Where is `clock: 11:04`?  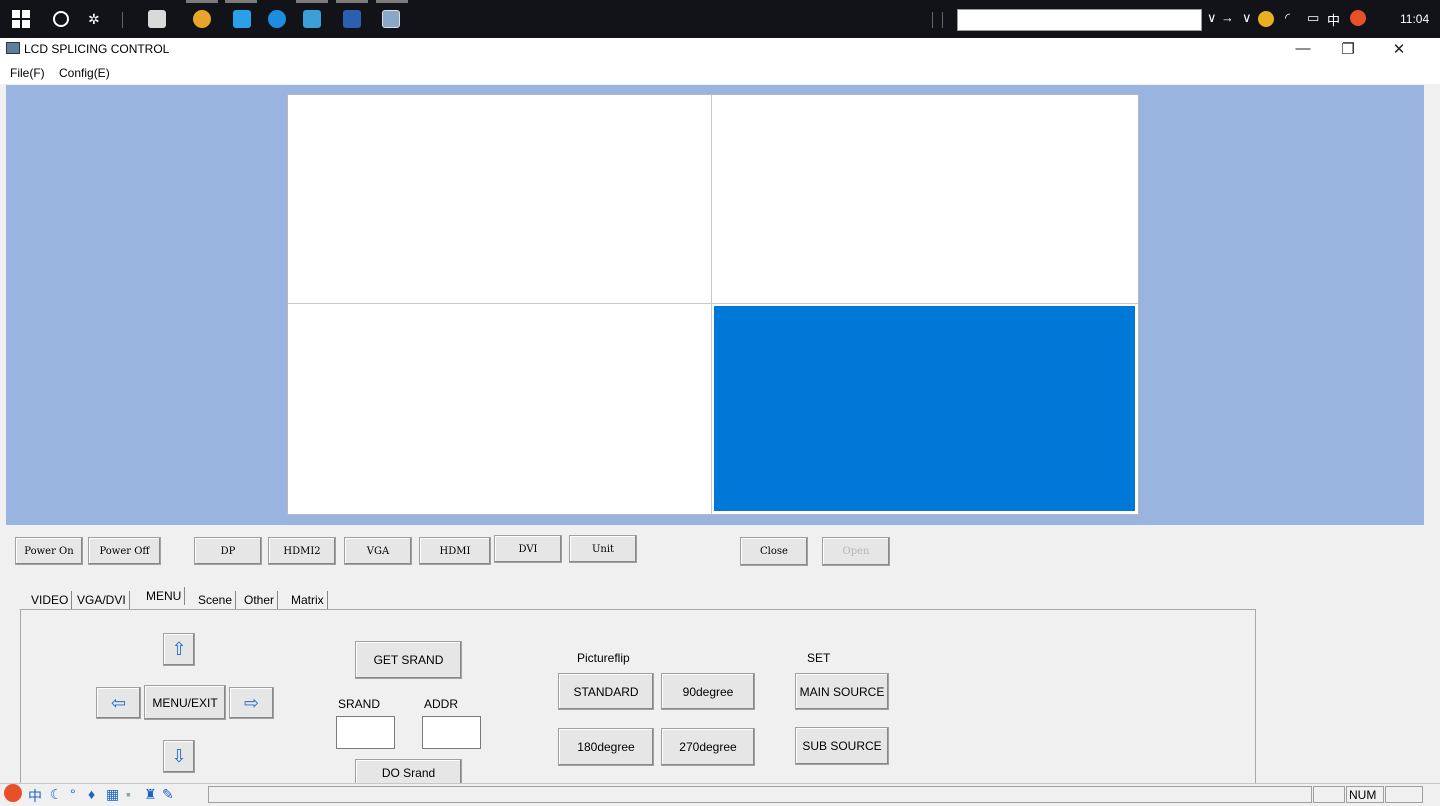
clock: 11:04 is located at coordinates (1414, 19).